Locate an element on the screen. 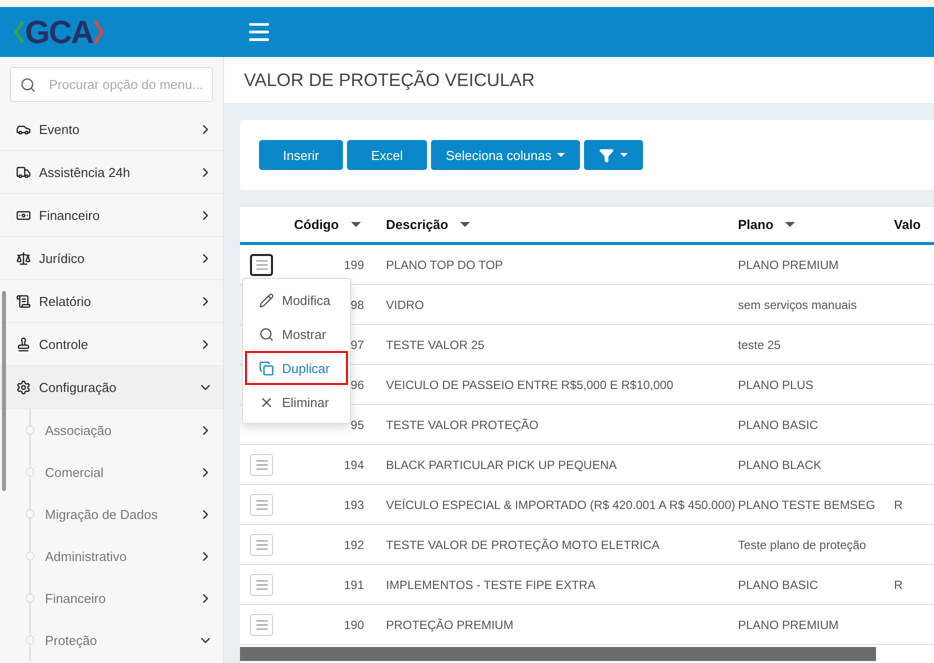 The image size is (934, 663). table-cell: PLANO BLACK is located at coordinates (780, 465).